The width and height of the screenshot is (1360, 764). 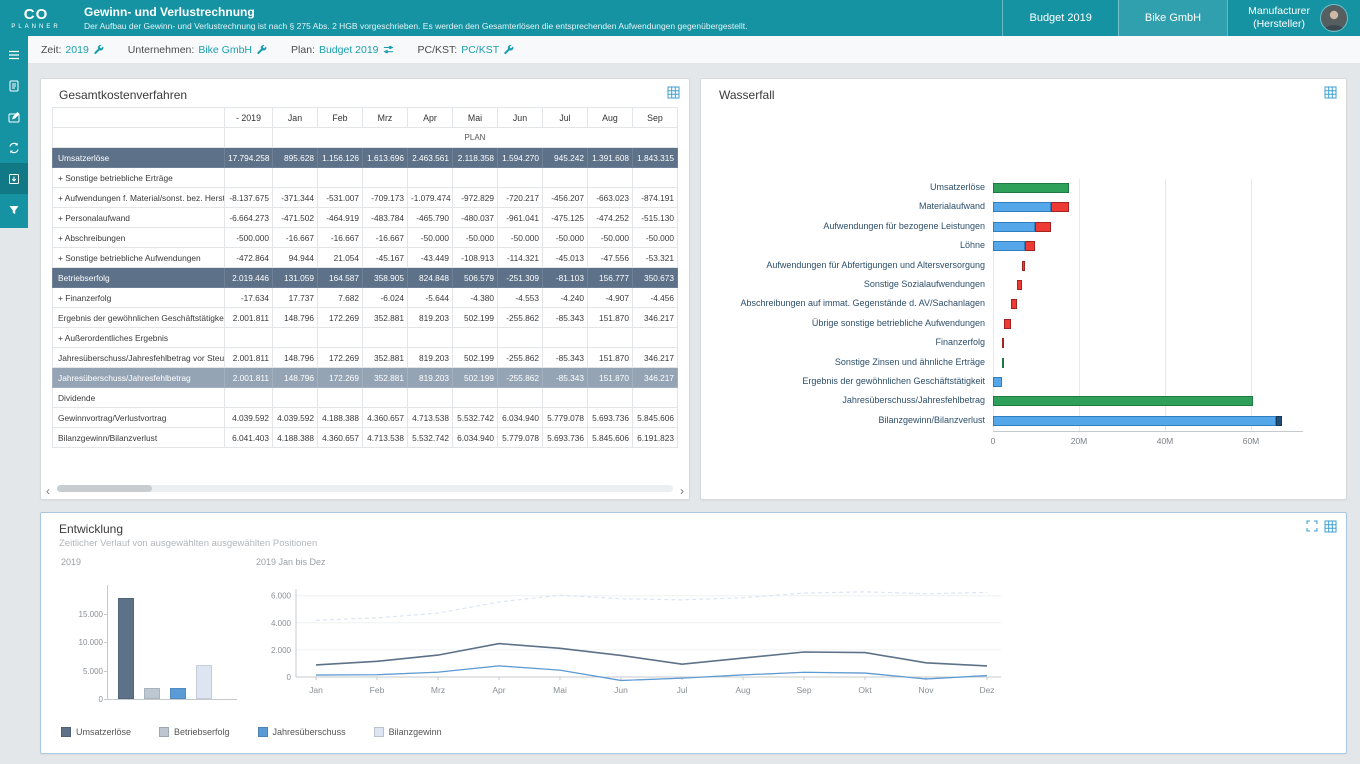 I want to click on legend-item: Betriebserfolg, so click(x=194, y=732).